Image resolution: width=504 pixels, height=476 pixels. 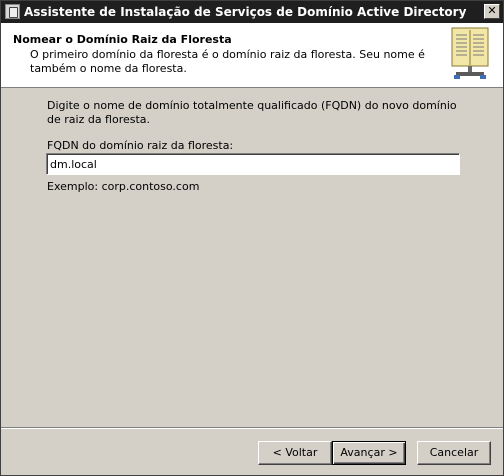 I want to click on cancel-button: Cancelar, so click(x=454, y=453).